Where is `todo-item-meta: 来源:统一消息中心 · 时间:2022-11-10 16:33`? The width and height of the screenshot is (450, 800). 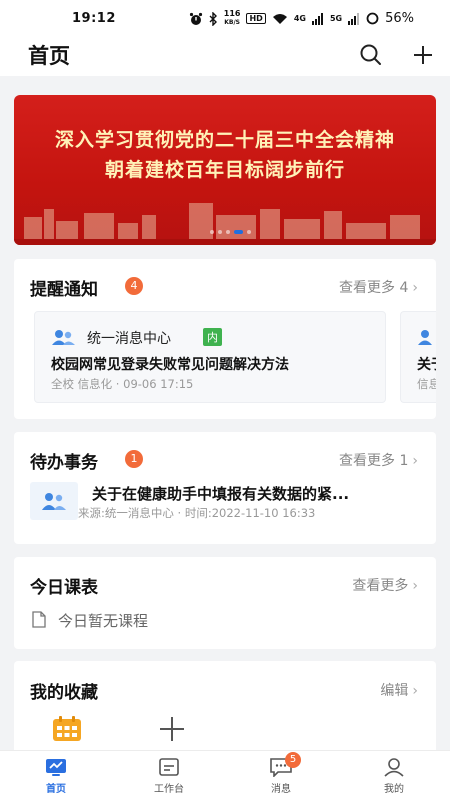 todo-item-meta: 来源:统一消息中心 · 时间:2022-11-10 16:33 is located at coordinates (197, 513).